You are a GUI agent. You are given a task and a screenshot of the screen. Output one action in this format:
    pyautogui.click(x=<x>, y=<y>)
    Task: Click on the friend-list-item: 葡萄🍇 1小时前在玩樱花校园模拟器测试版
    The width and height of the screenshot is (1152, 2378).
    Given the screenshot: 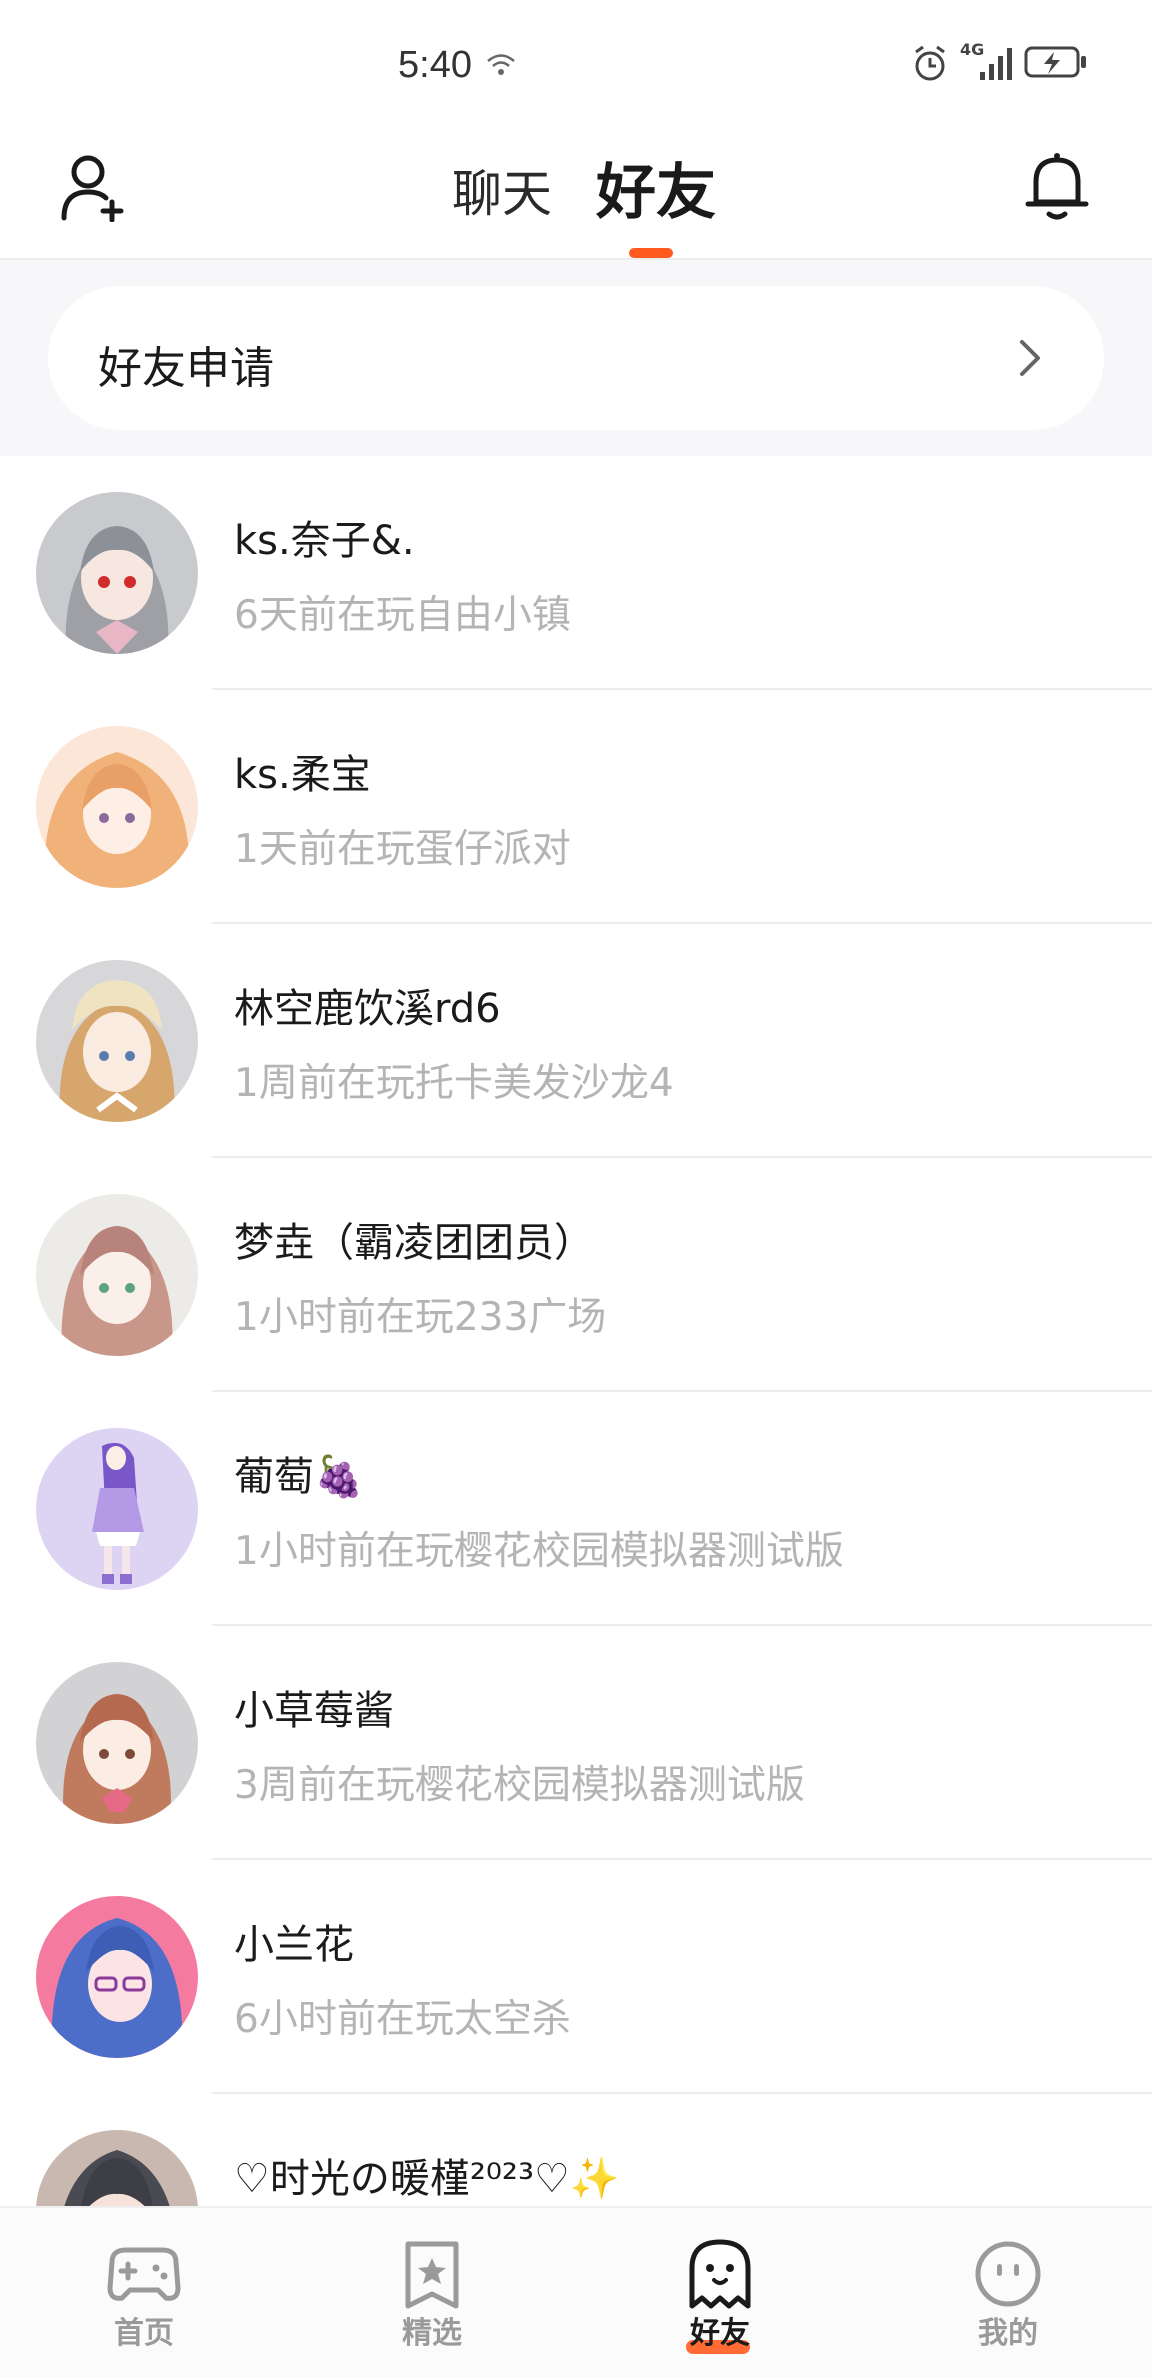 What is the action you would take?
    pyautogui.click(x=576, y=1509)
    